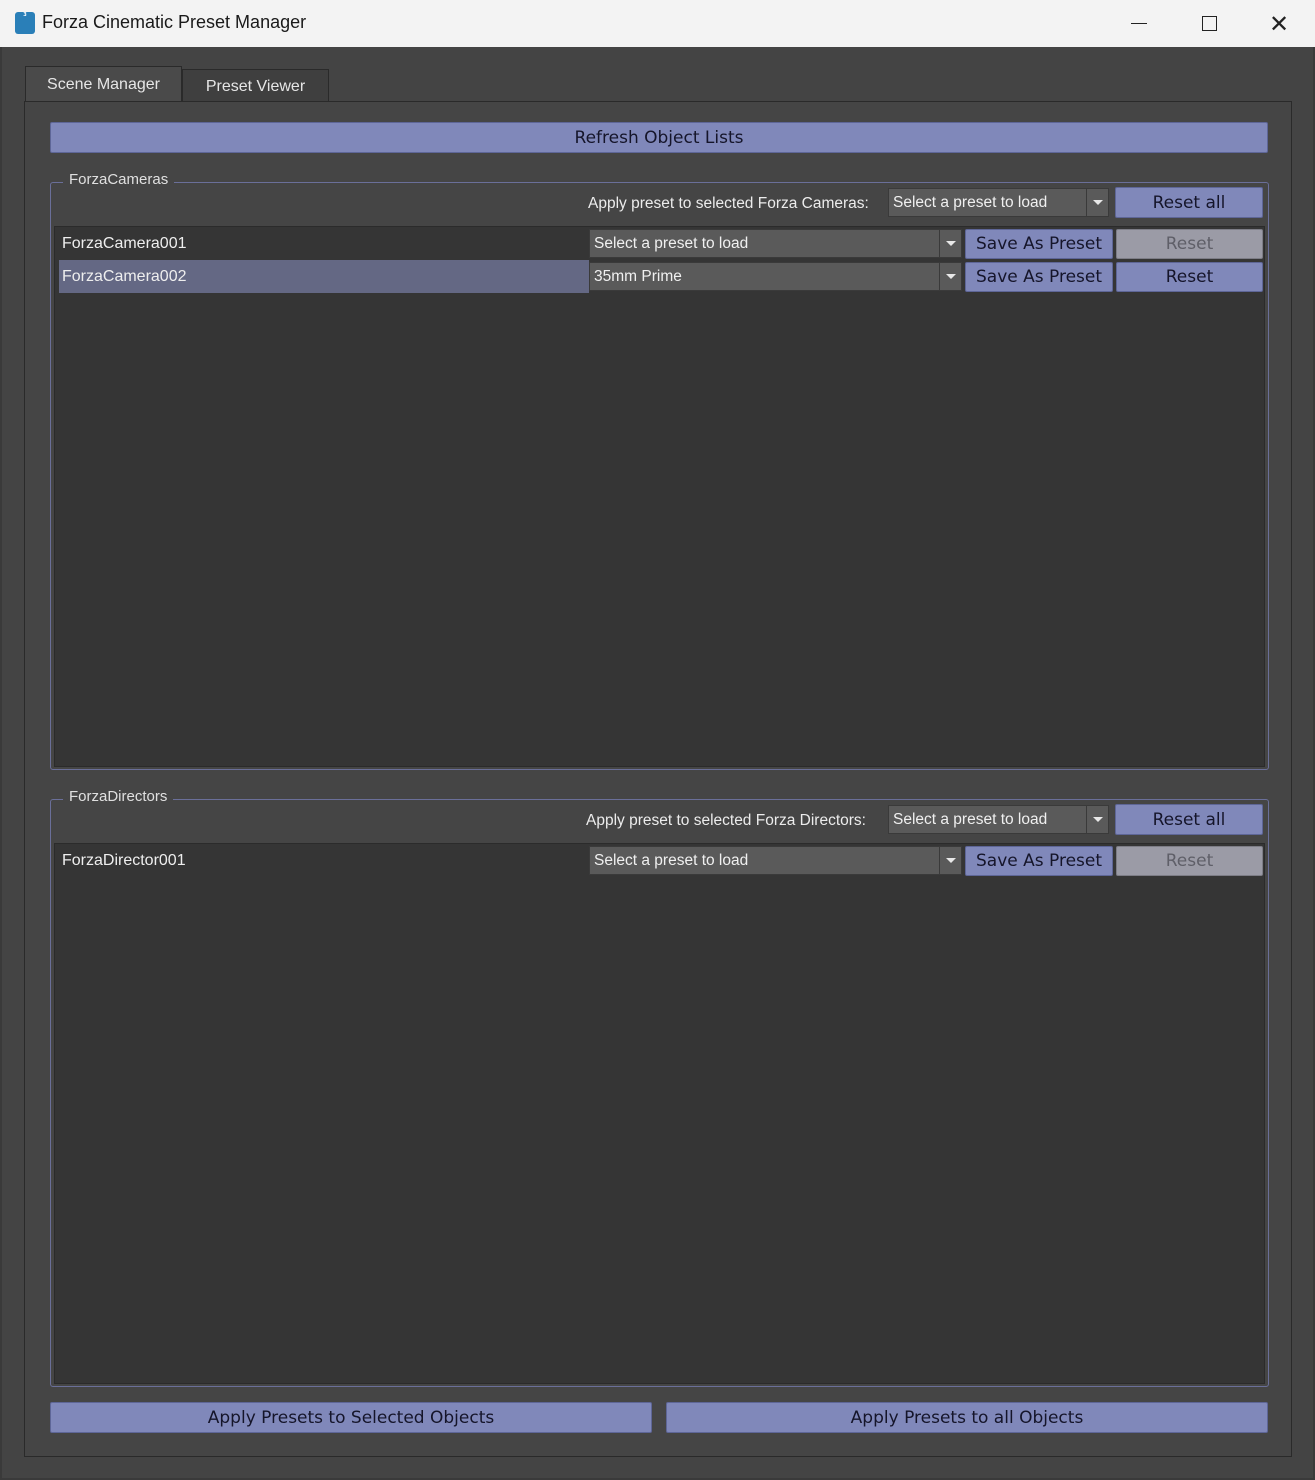  Describe the element at coordinates (124, 860) in the screenshot. I see `object-name: ForzaDirector001` at that location.